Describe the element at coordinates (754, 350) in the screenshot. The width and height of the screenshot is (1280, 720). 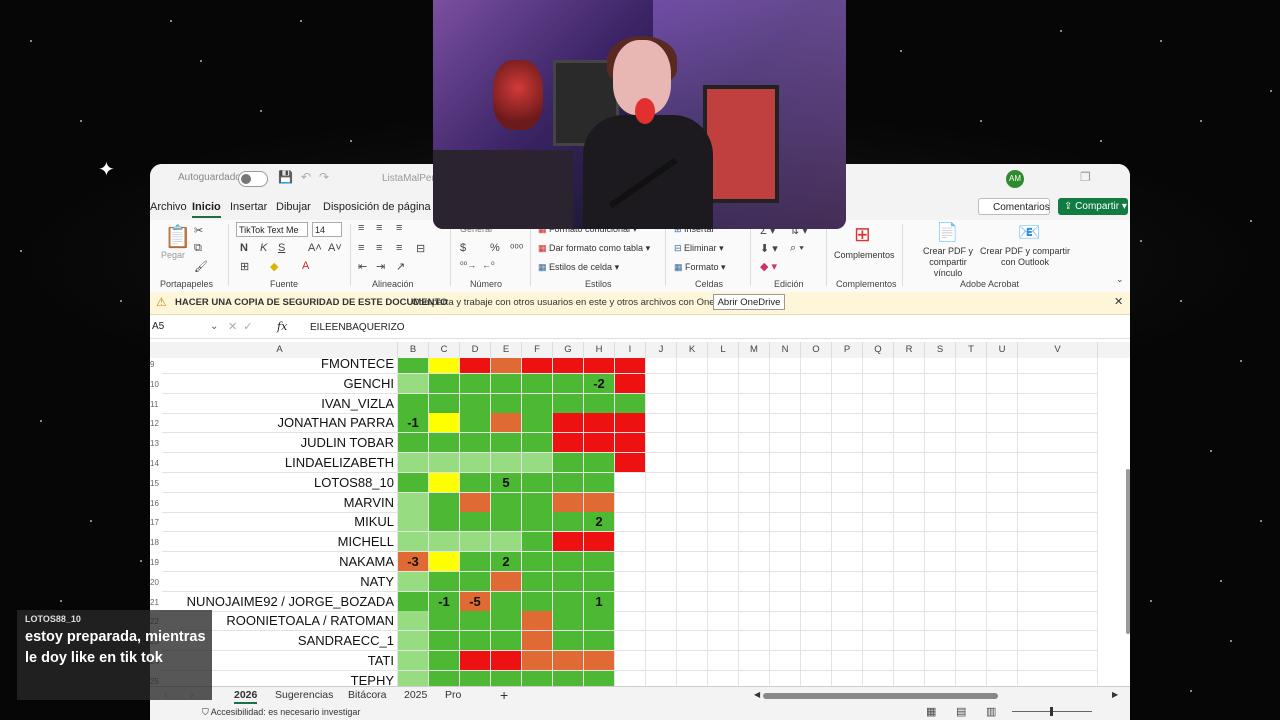
I see `column-header-m: M` at that location.